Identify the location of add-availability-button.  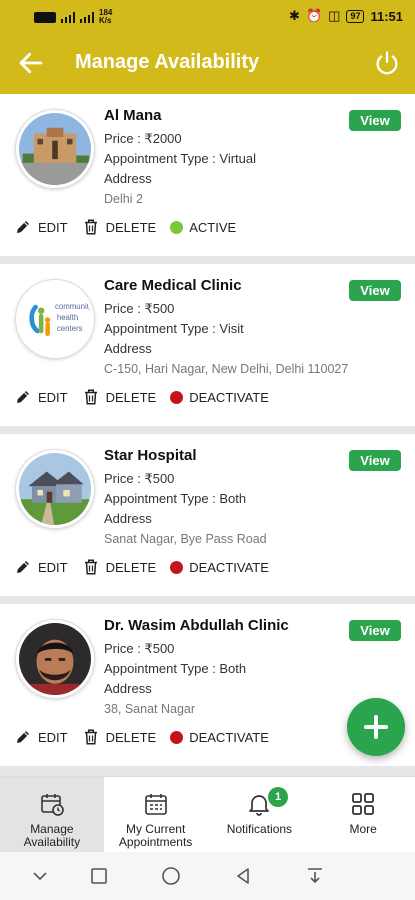
(376, 727).